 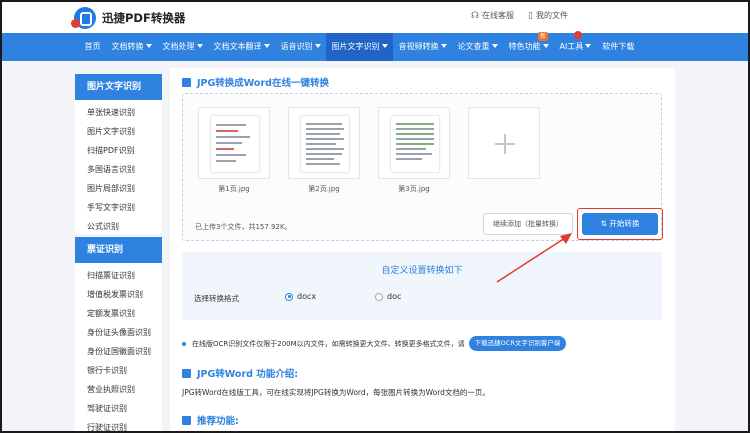 I want to click on sidebar-item: 扫描票证识别, so click(x=118, y=275).